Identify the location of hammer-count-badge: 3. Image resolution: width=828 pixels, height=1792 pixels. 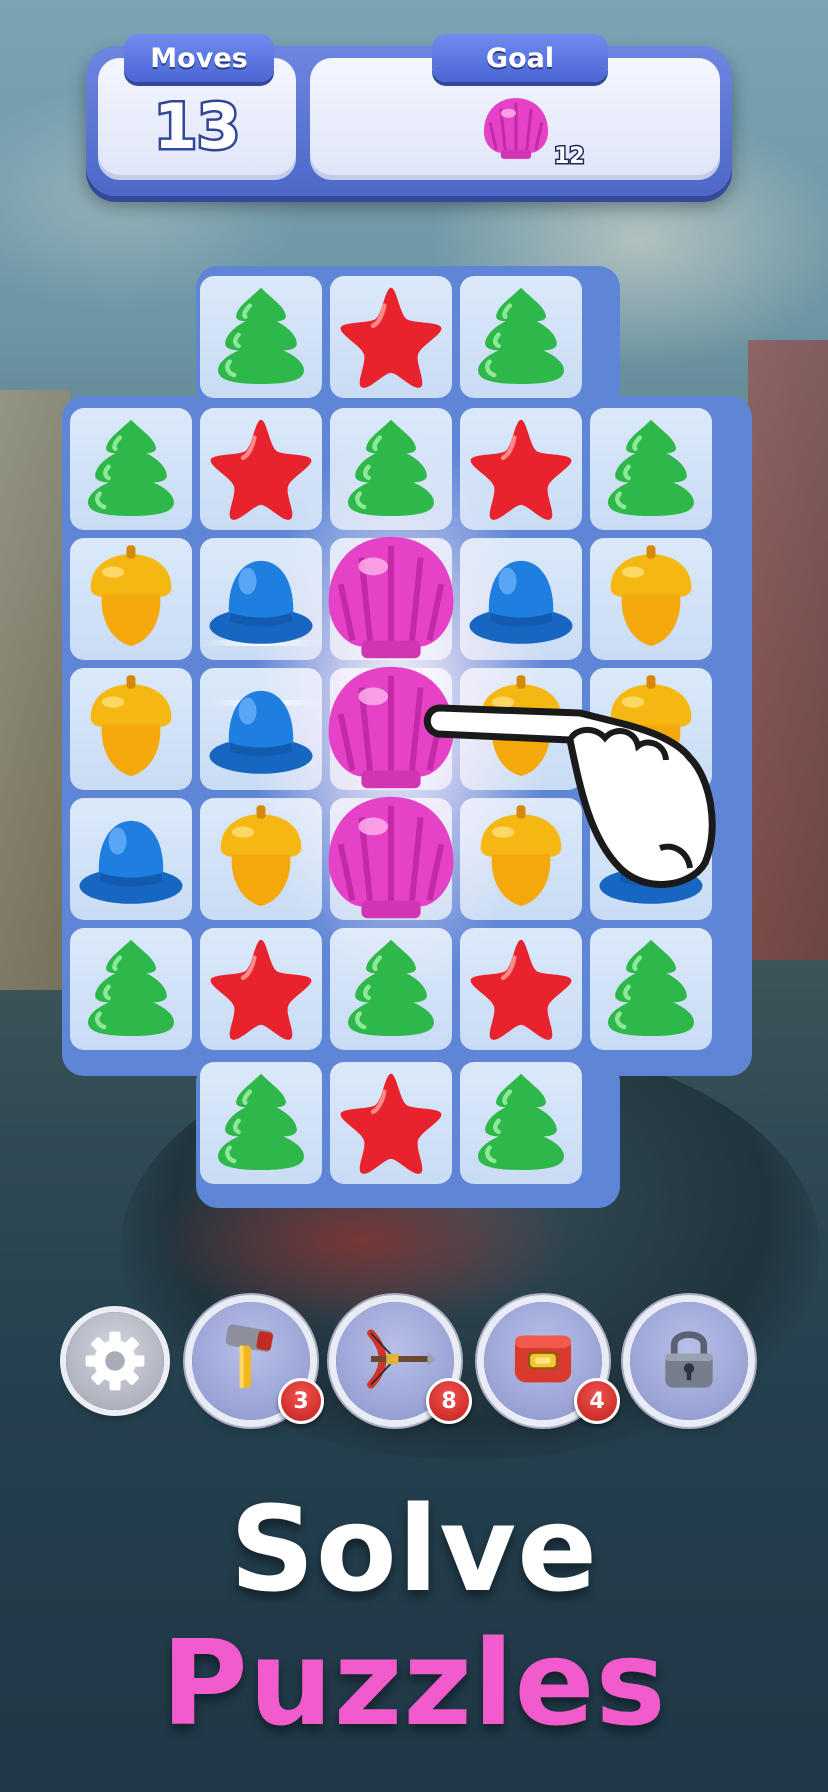
(301, 1401).